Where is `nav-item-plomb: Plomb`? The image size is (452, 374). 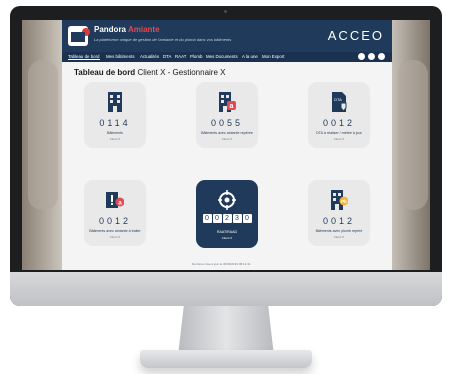
nav-item-plomb: Plomb is located at coordinates (196, 56).